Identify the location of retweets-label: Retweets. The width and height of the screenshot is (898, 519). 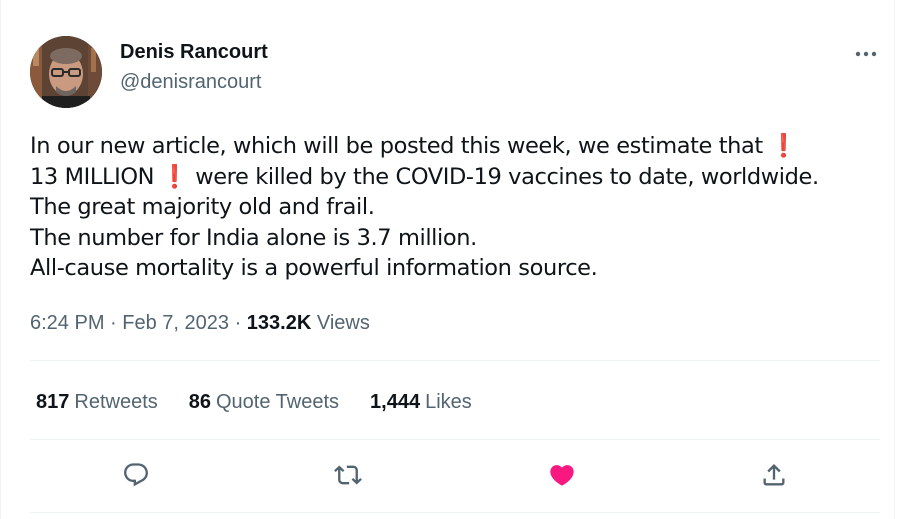
(116, 402).